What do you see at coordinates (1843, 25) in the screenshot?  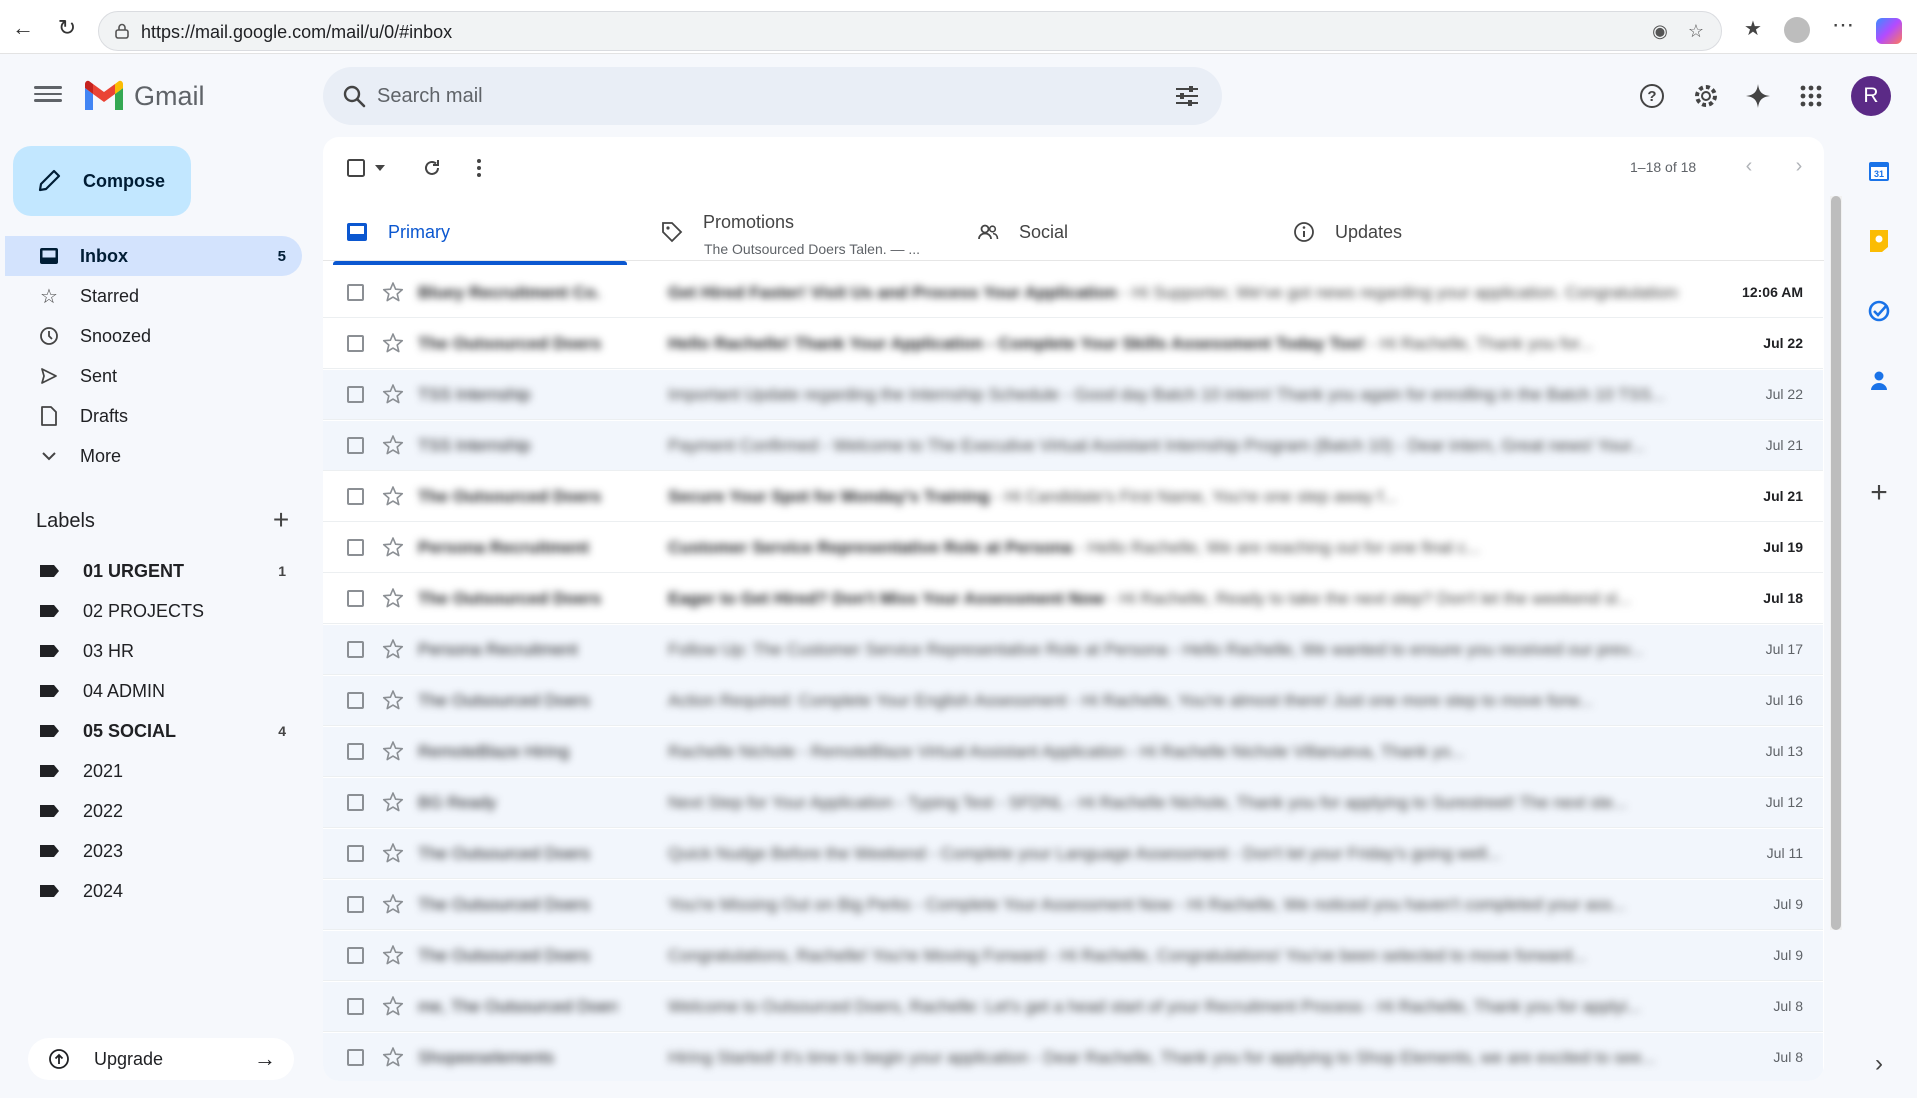 I see `more-options-icon: ⋯` at bounding box center [1843, 25].